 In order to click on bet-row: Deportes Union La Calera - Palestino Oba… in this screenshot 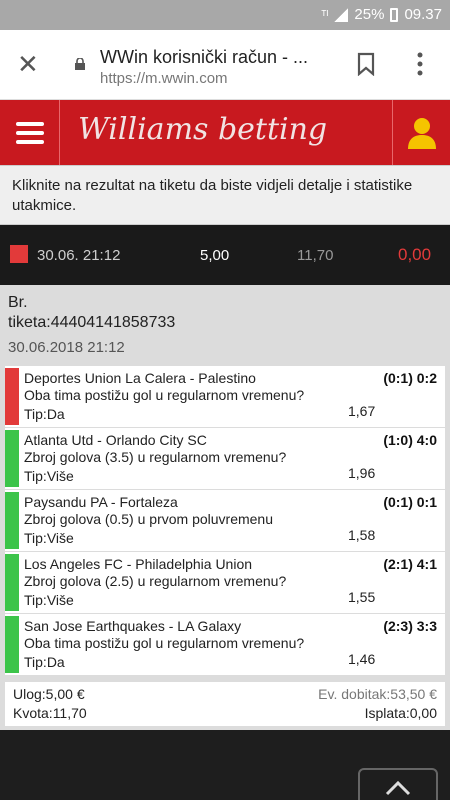, I will do `click(225, 396)`.